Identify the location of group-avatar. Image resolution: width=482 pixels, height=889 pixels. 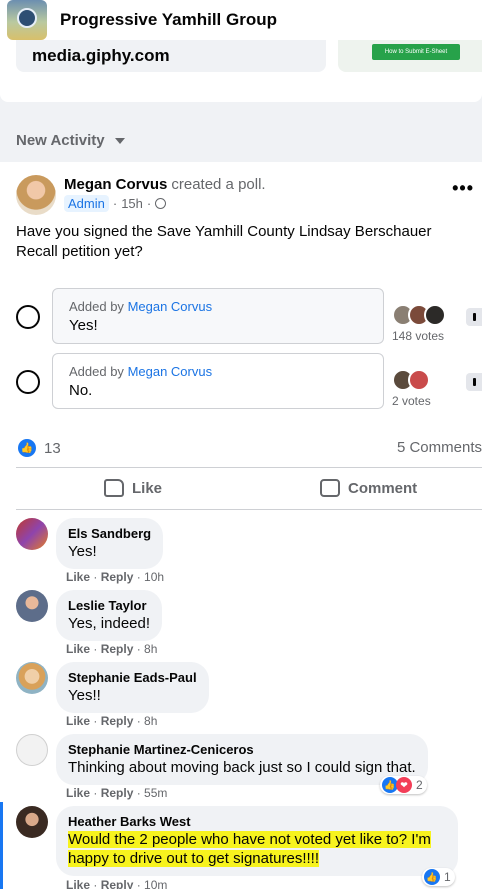
(27, 20).